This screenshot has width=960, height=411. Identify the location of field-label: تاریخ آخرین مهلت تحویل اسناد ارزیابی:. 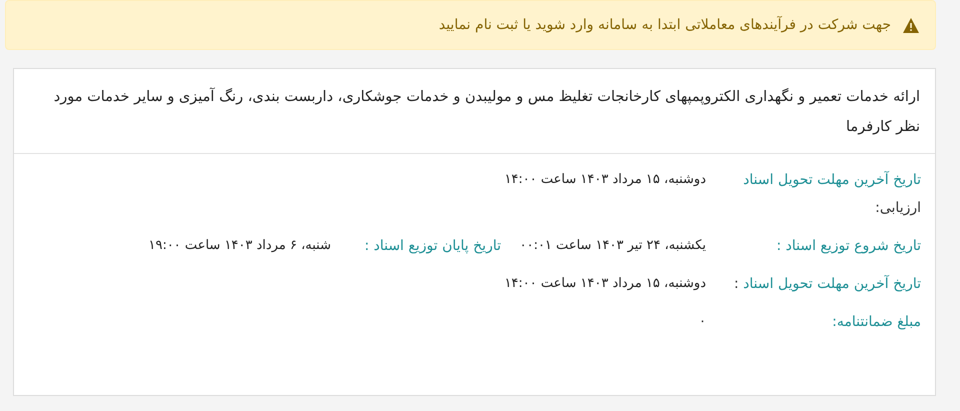
(831, 194).